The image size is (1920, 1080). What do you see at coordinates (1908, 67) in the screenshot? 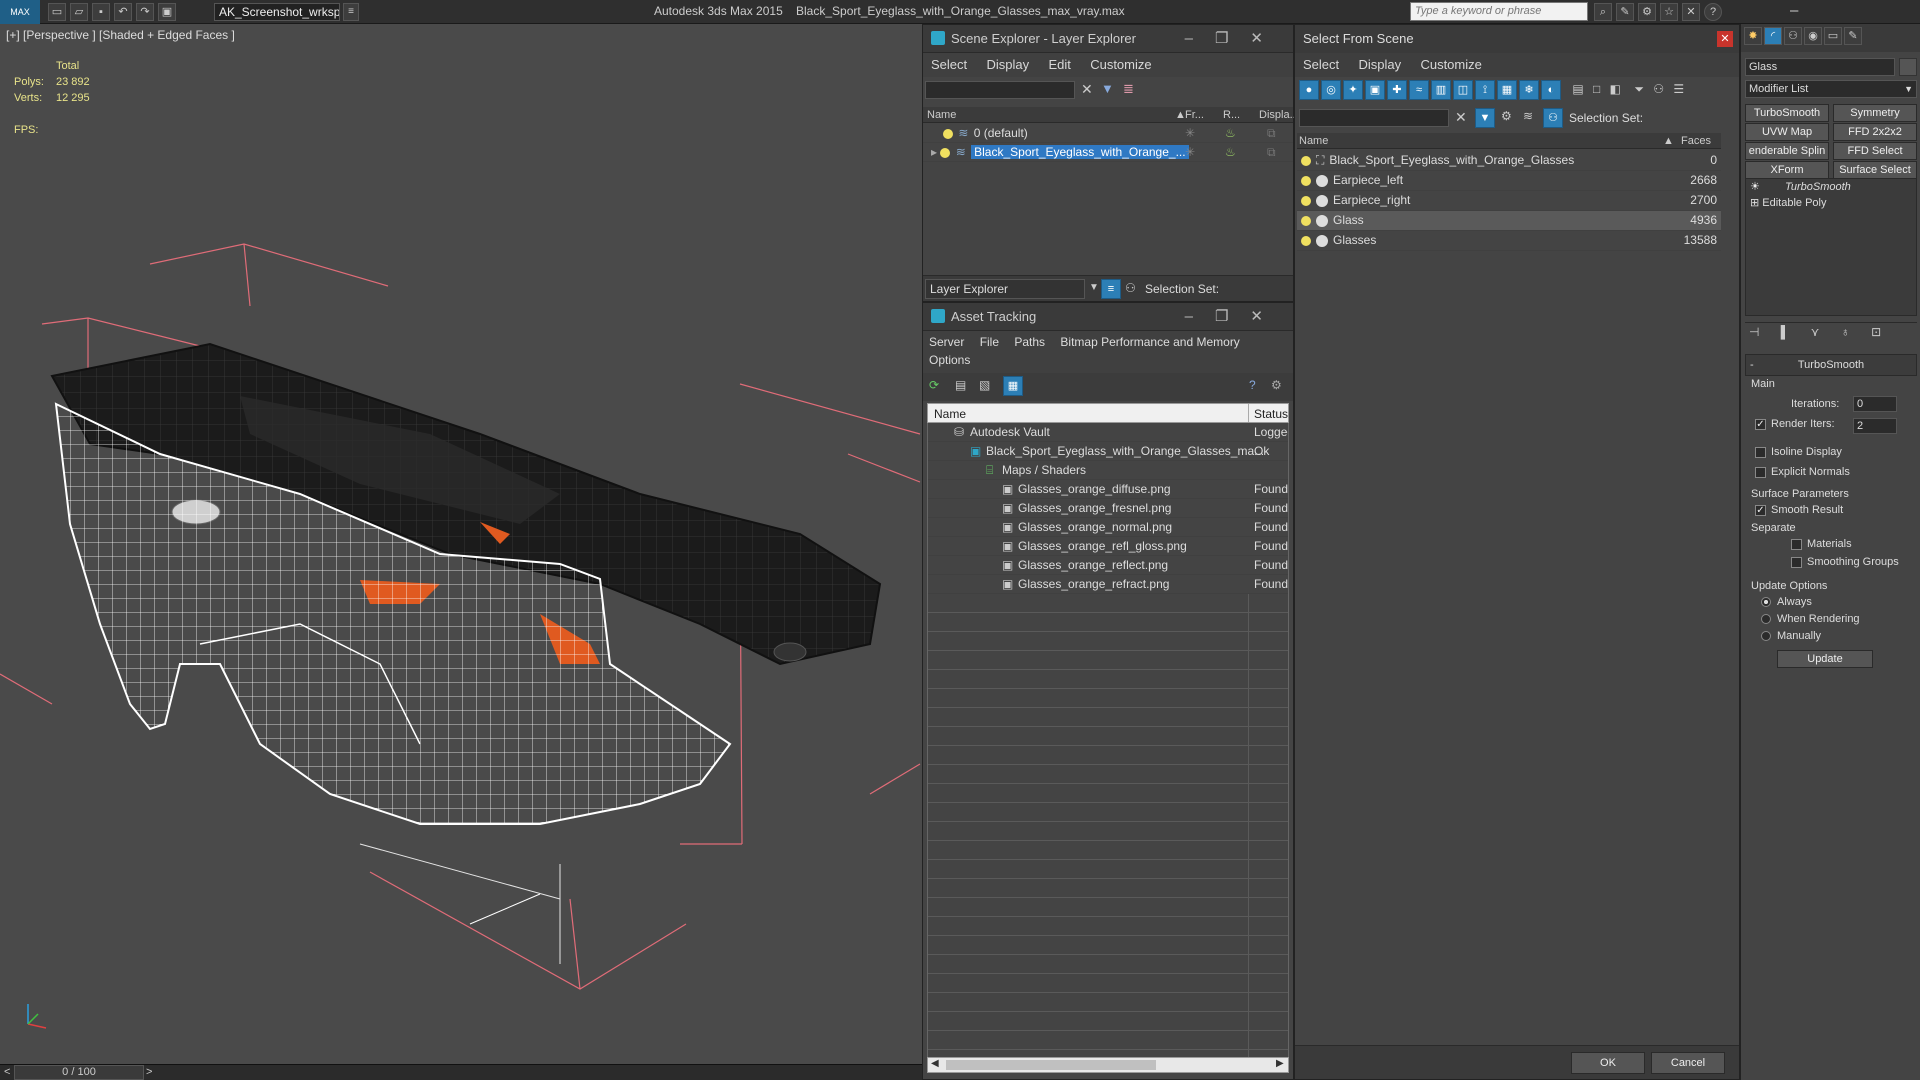
I see `object-color-swatch` at bounding box center [1908, 67].